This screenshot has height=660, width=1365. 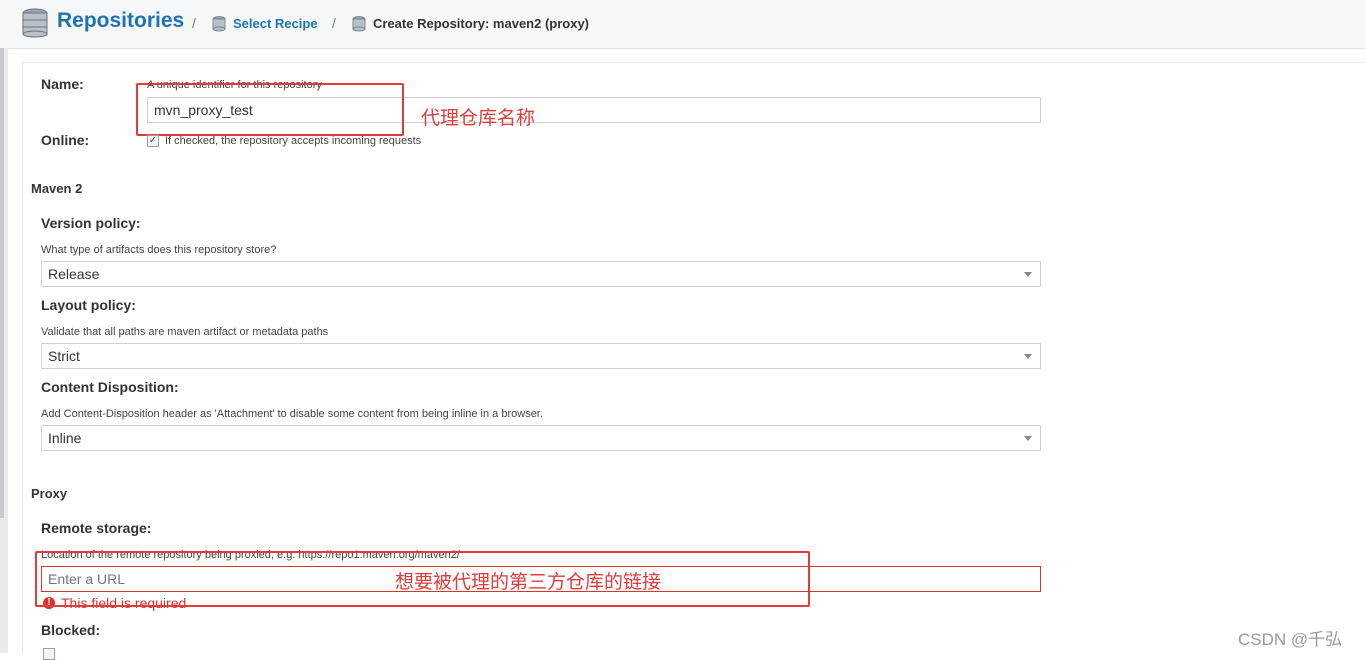 I want to click on content-disposition-select: Inline, so click(x=541, y=438).